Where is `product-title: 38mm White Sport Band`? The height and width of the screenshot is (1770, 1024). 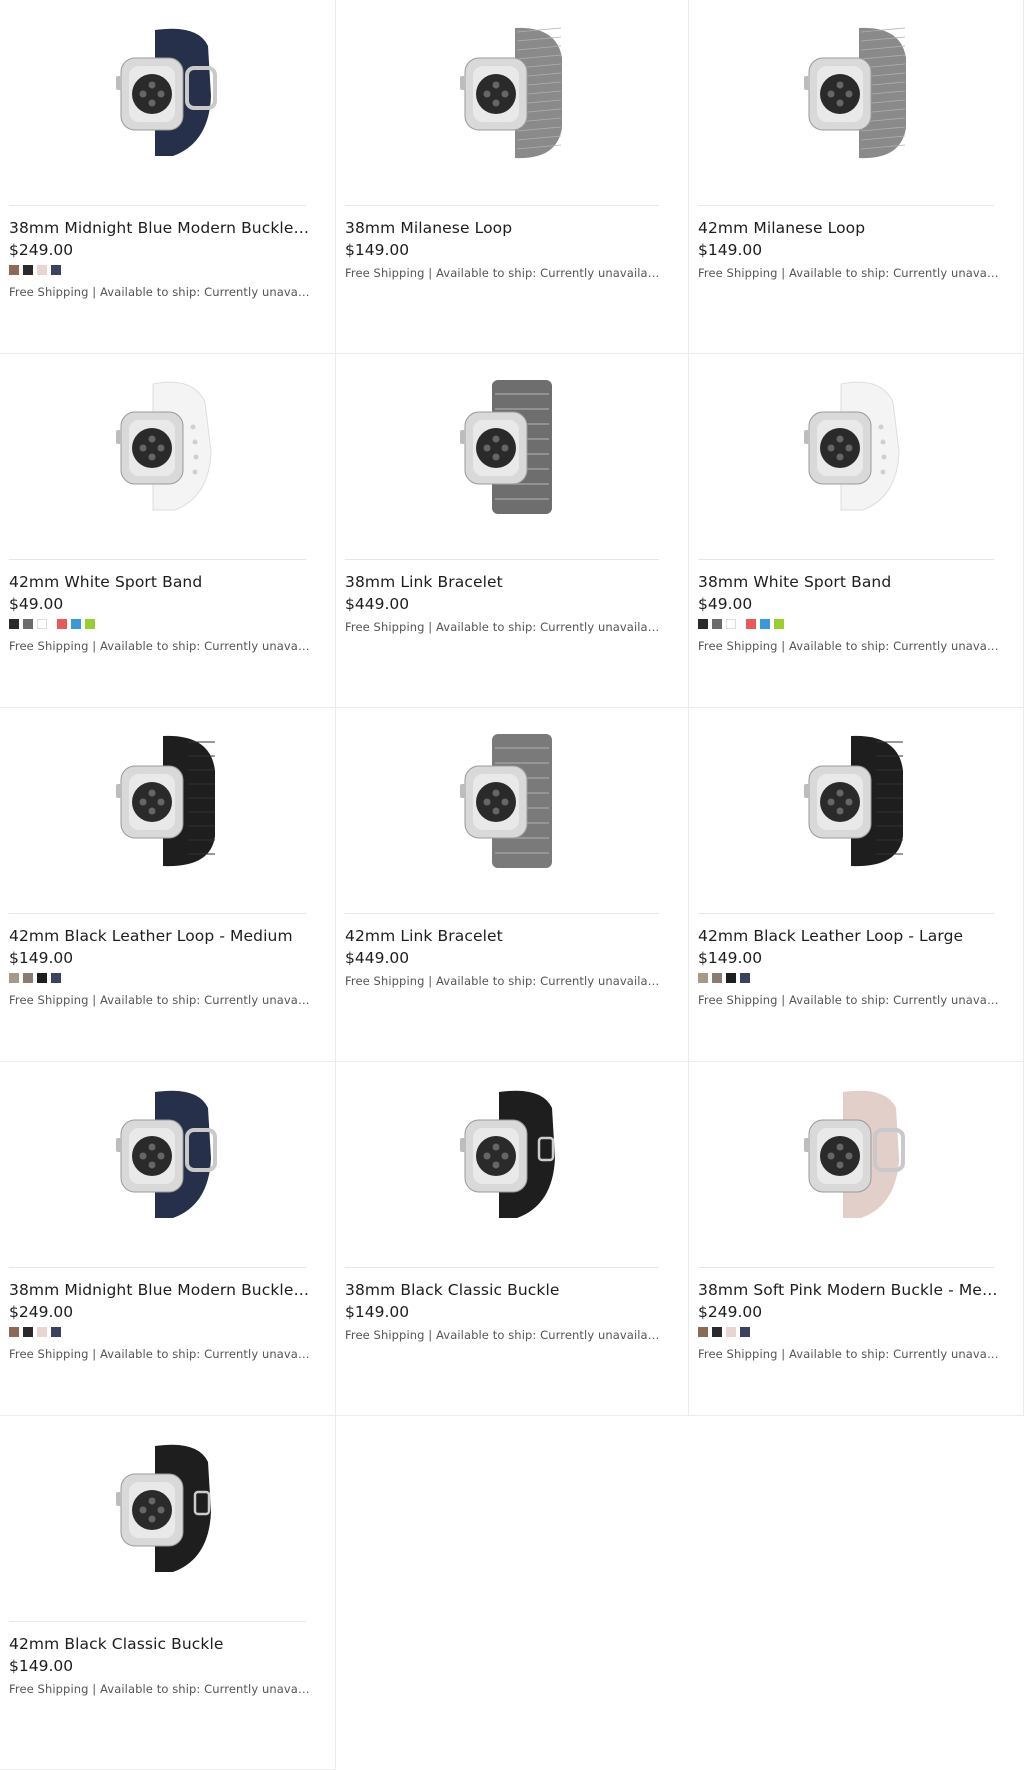
product-title: 38mm White Sport Band is located at coordinates (848, 582).